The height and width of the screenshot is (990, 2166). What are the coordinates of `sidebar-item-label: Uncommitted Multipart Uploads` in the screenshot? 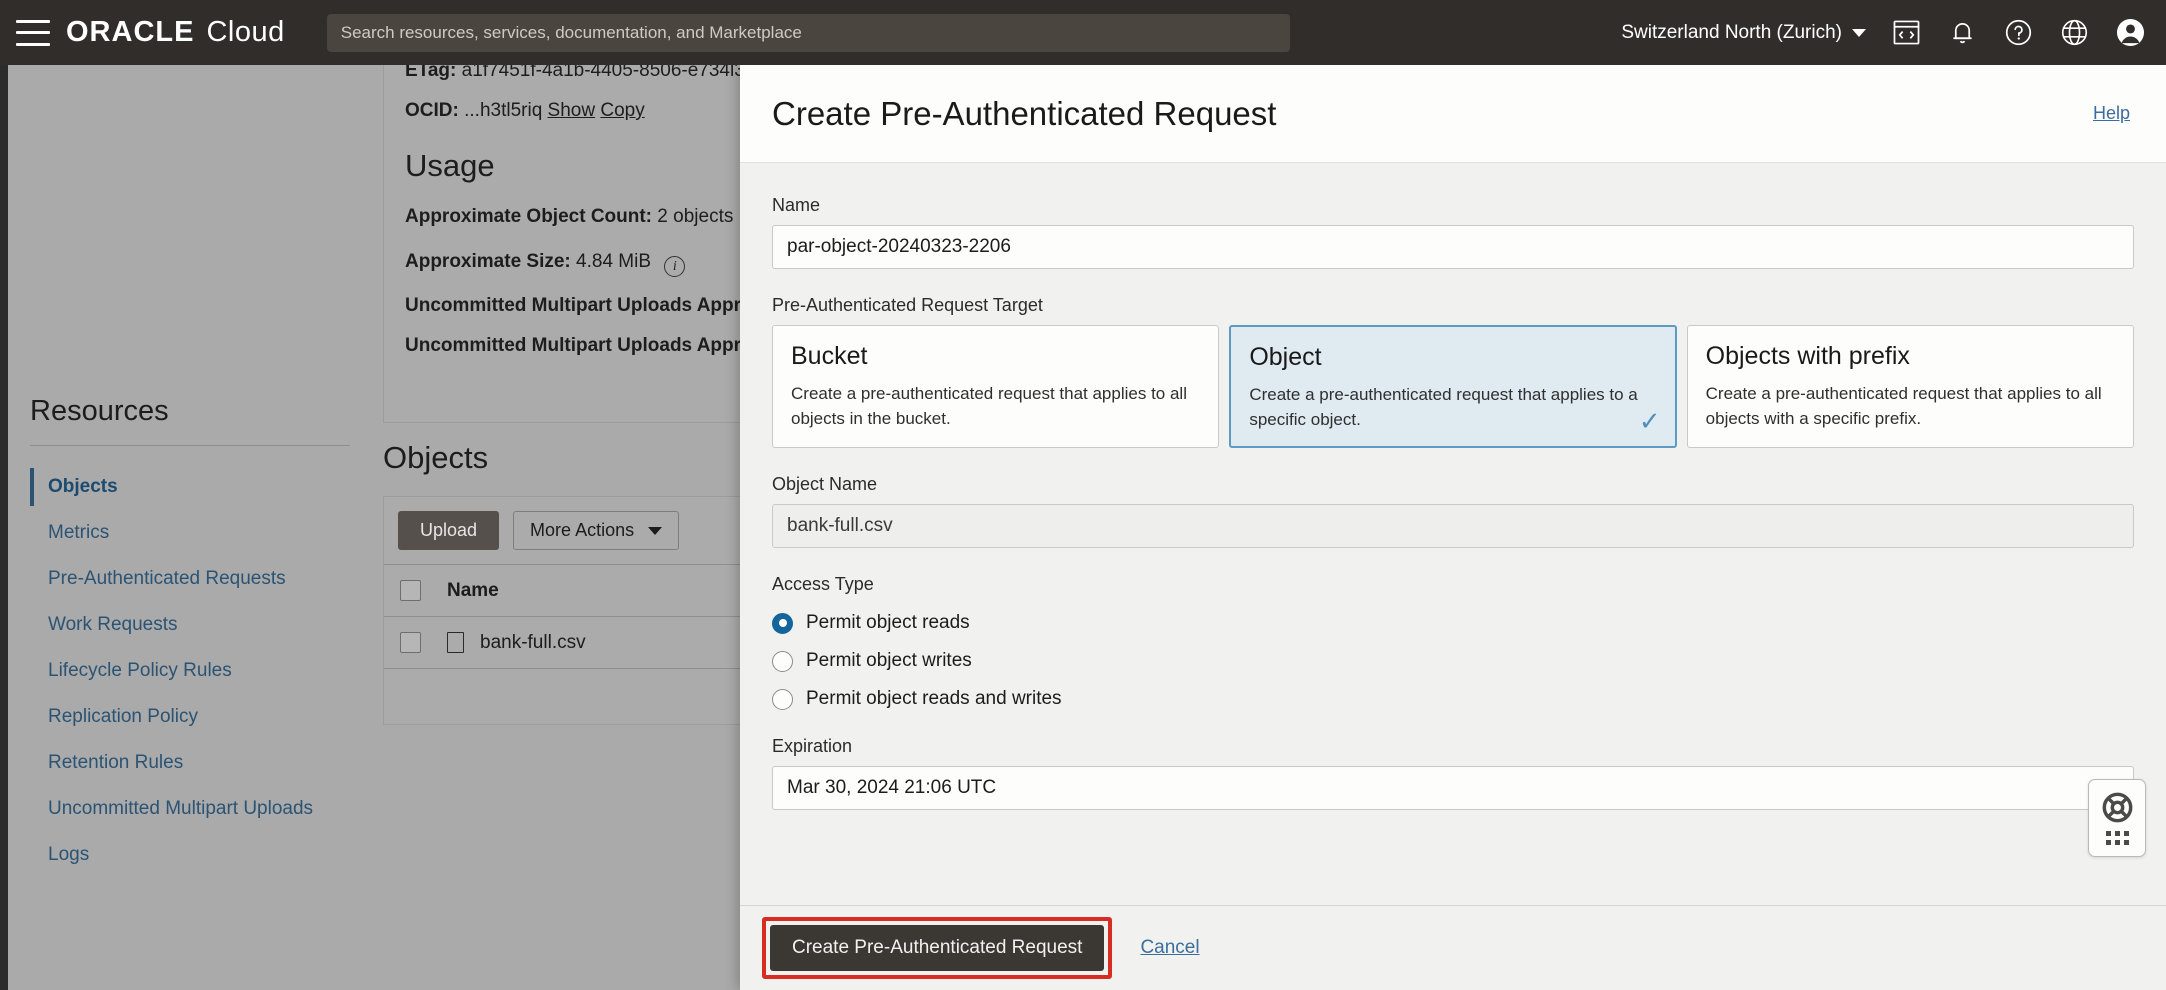 It's located at (181, 808).